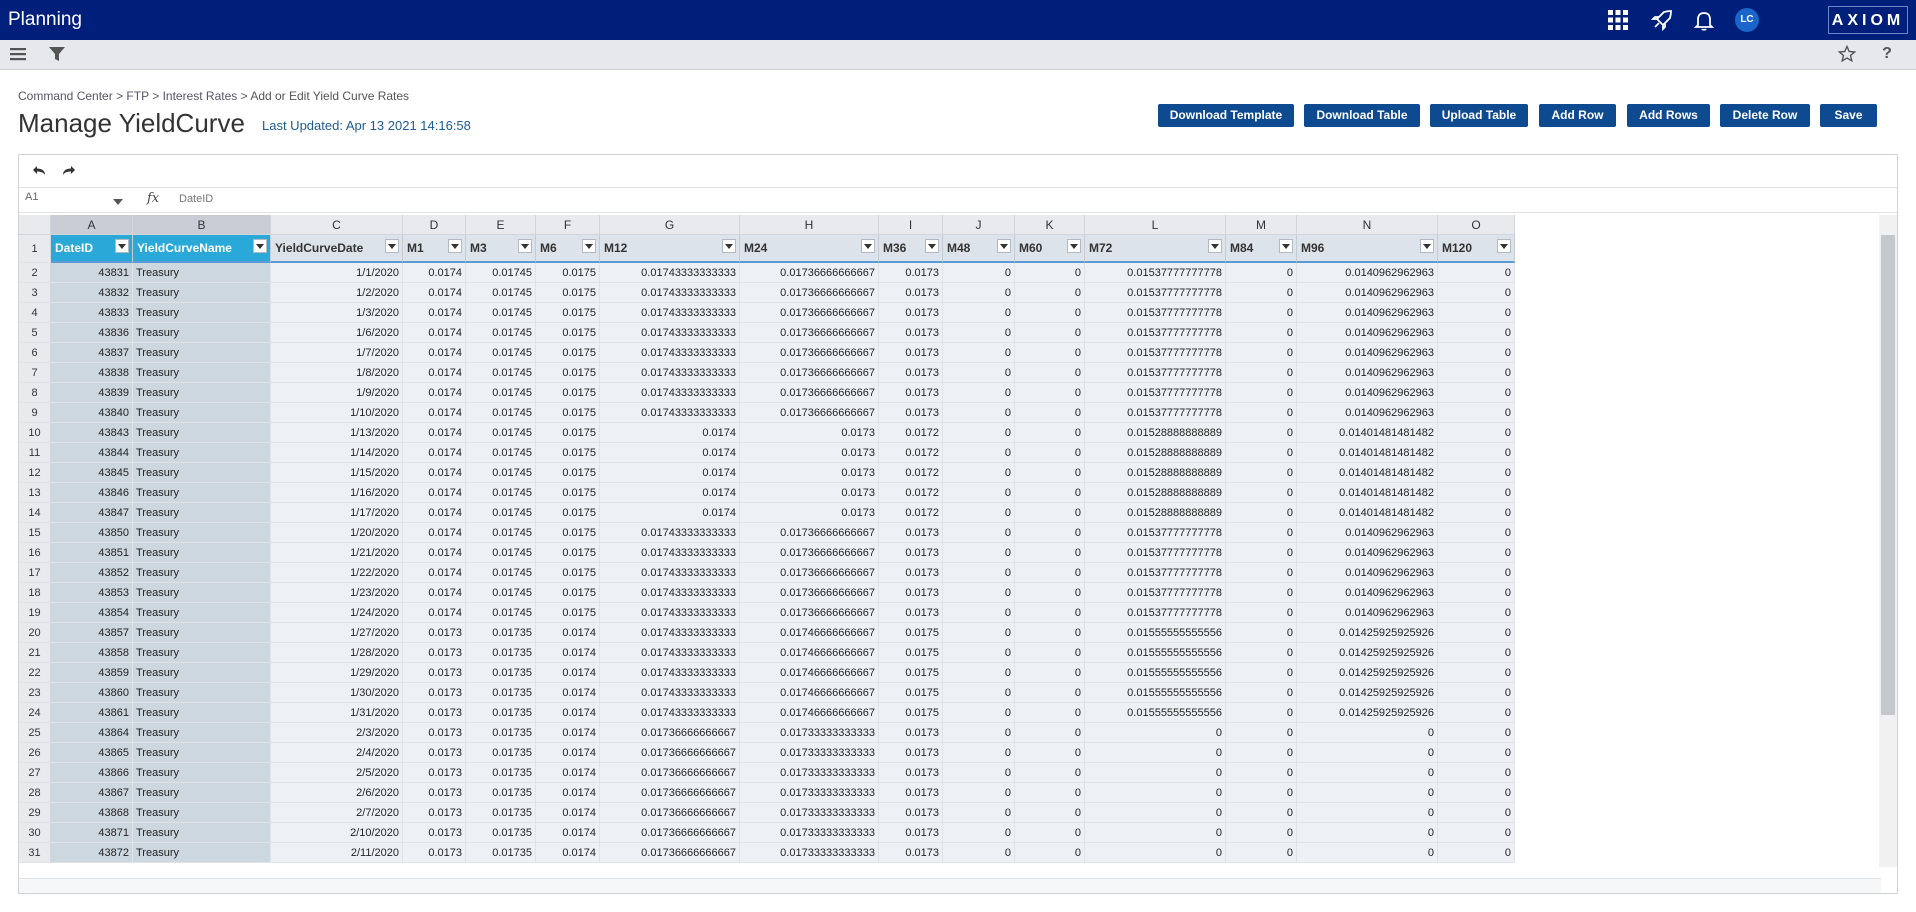  What do you see at coordinates (92, 653) in the screenshot?
I see `table-cell: 43858` at bounding box center [92, 653].